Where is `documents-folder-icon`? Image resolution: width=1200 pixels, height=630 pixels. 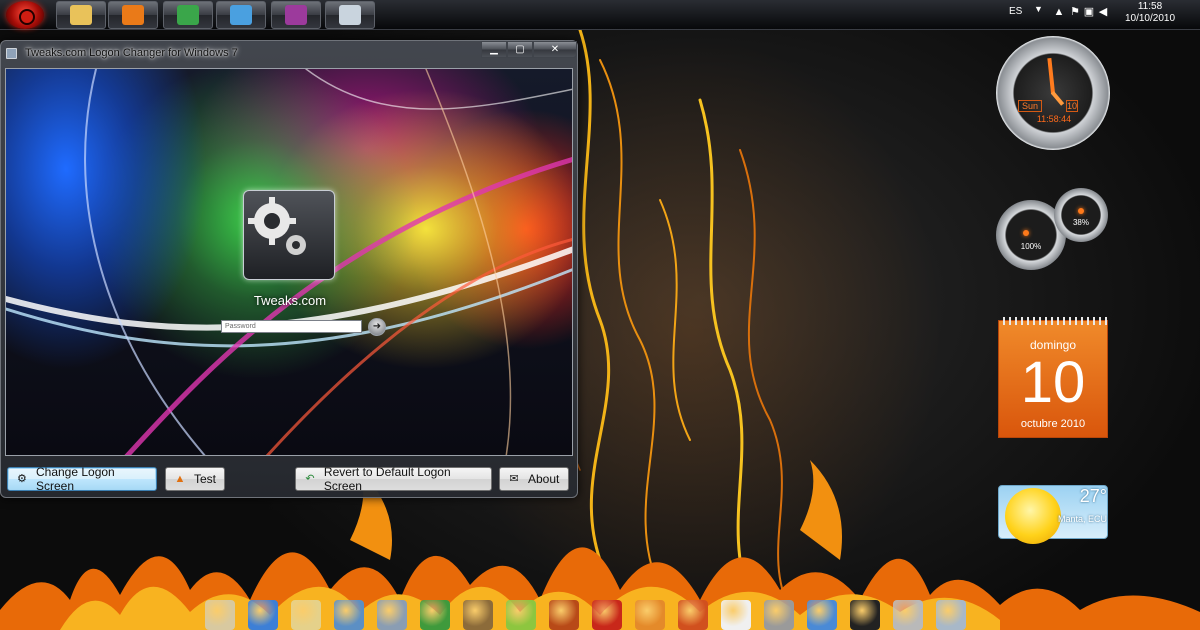 documents-folder-icon is located at coordinates (306, 615).